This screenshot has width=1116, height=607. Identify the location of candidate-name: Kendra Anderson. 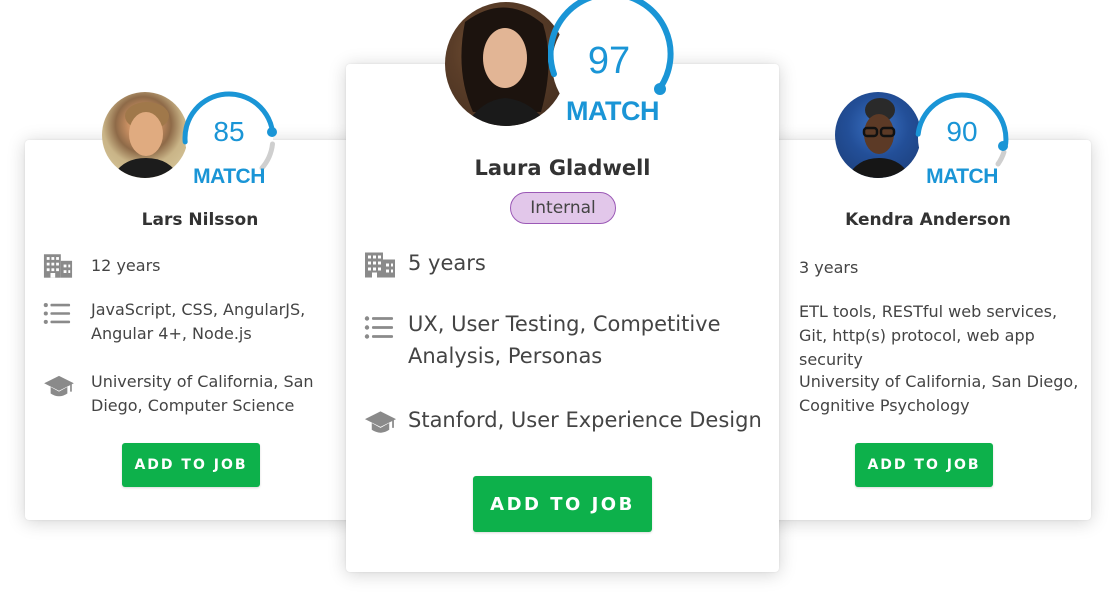
(928, 220).